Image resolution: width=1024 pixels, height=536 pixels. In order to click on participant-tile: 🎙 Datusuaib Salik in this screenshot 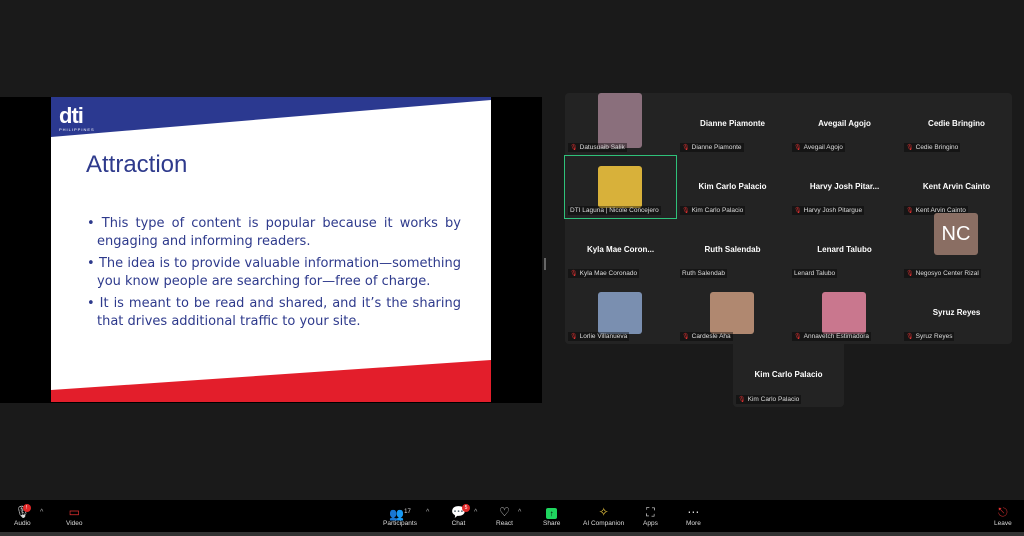, I will do `click(620, 124)`.